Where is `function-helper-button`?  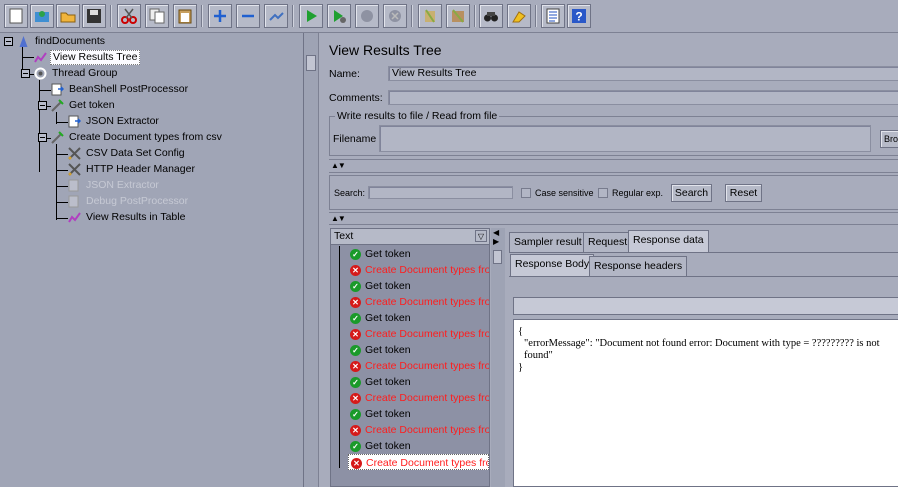
function-helper-button is located at coordinates (553, 16).